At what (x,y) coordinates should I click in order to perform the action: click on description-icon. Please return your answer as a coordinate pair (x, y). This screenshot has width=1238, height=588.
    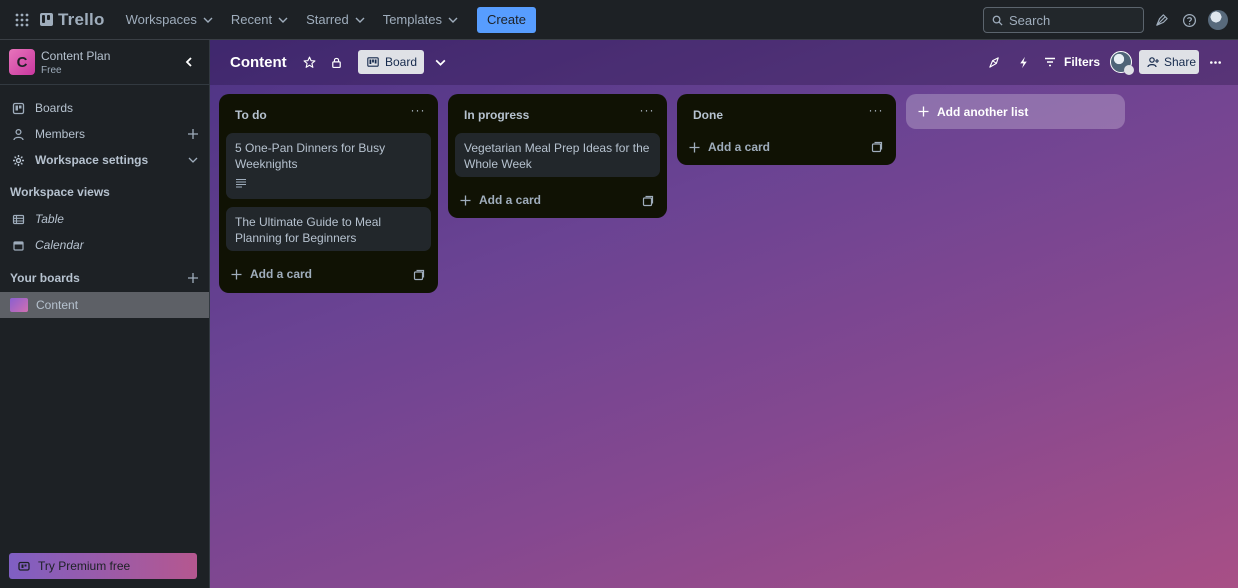
    Looking at the image, I should click on (241, 183).